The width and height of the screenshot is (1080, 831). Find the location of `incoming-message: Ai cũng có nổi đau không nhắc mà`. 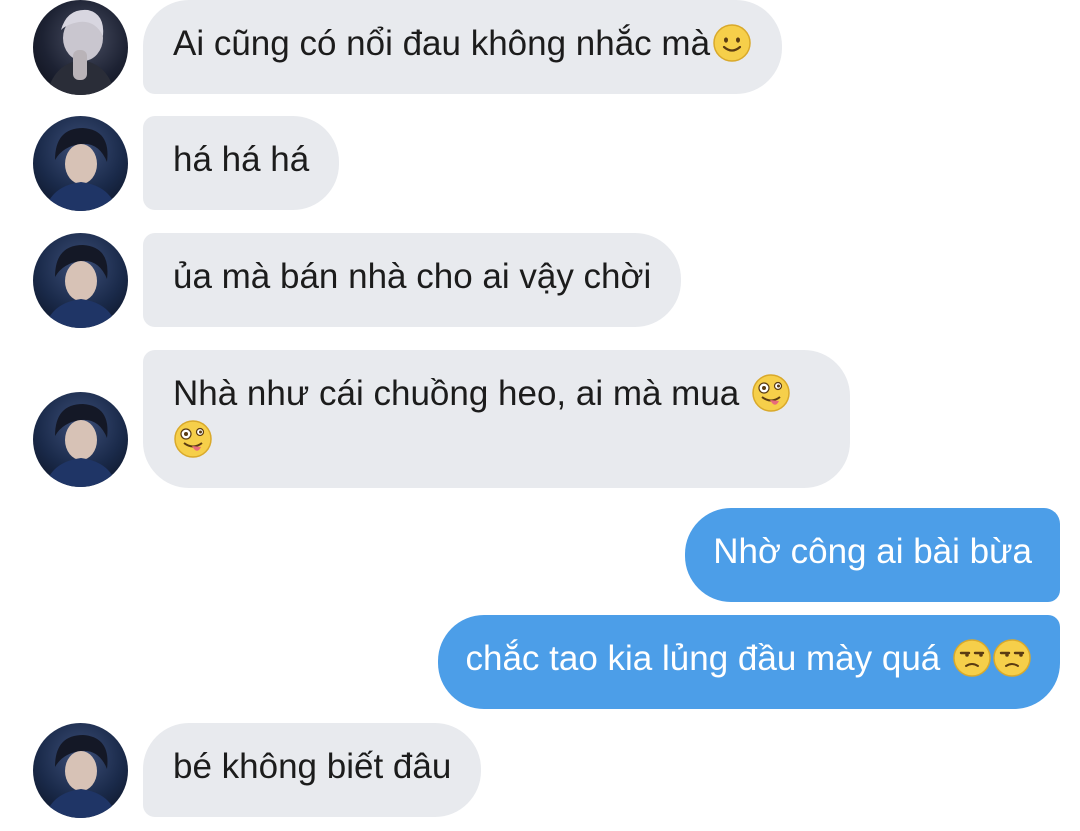

incoming-message: Ai cũng có nổi đau không nhắc mà is located at coordinates (463, 47).